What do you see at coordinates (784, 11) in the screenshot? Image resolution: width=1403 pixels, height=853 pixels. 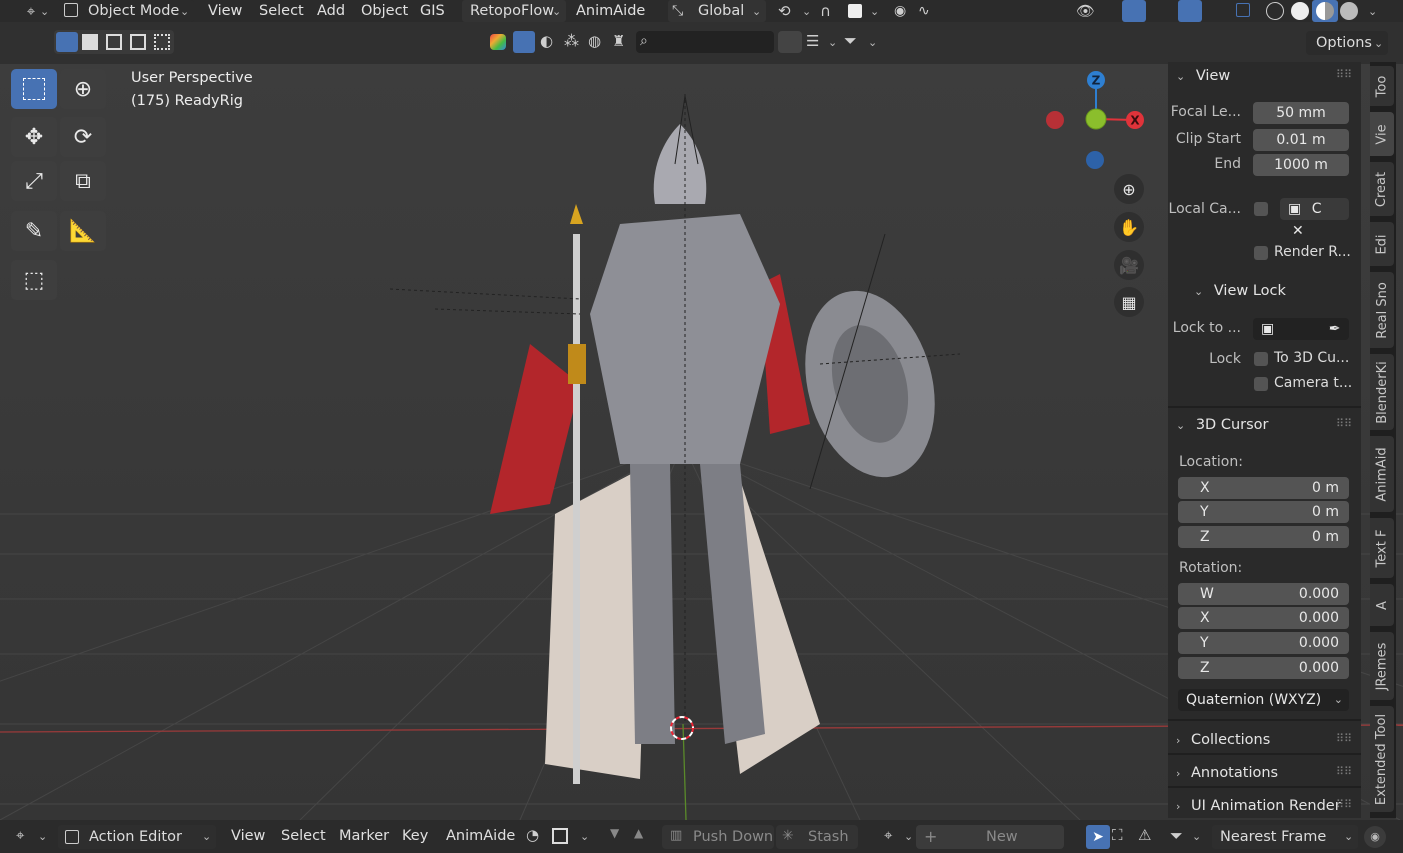 I see `pivot-point-icon: ⟲` at bounding box center [784, 11].